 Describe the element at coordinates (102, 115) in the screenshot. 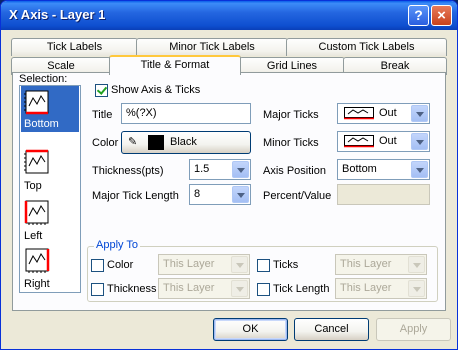

I see `title-label: Title` at that location.